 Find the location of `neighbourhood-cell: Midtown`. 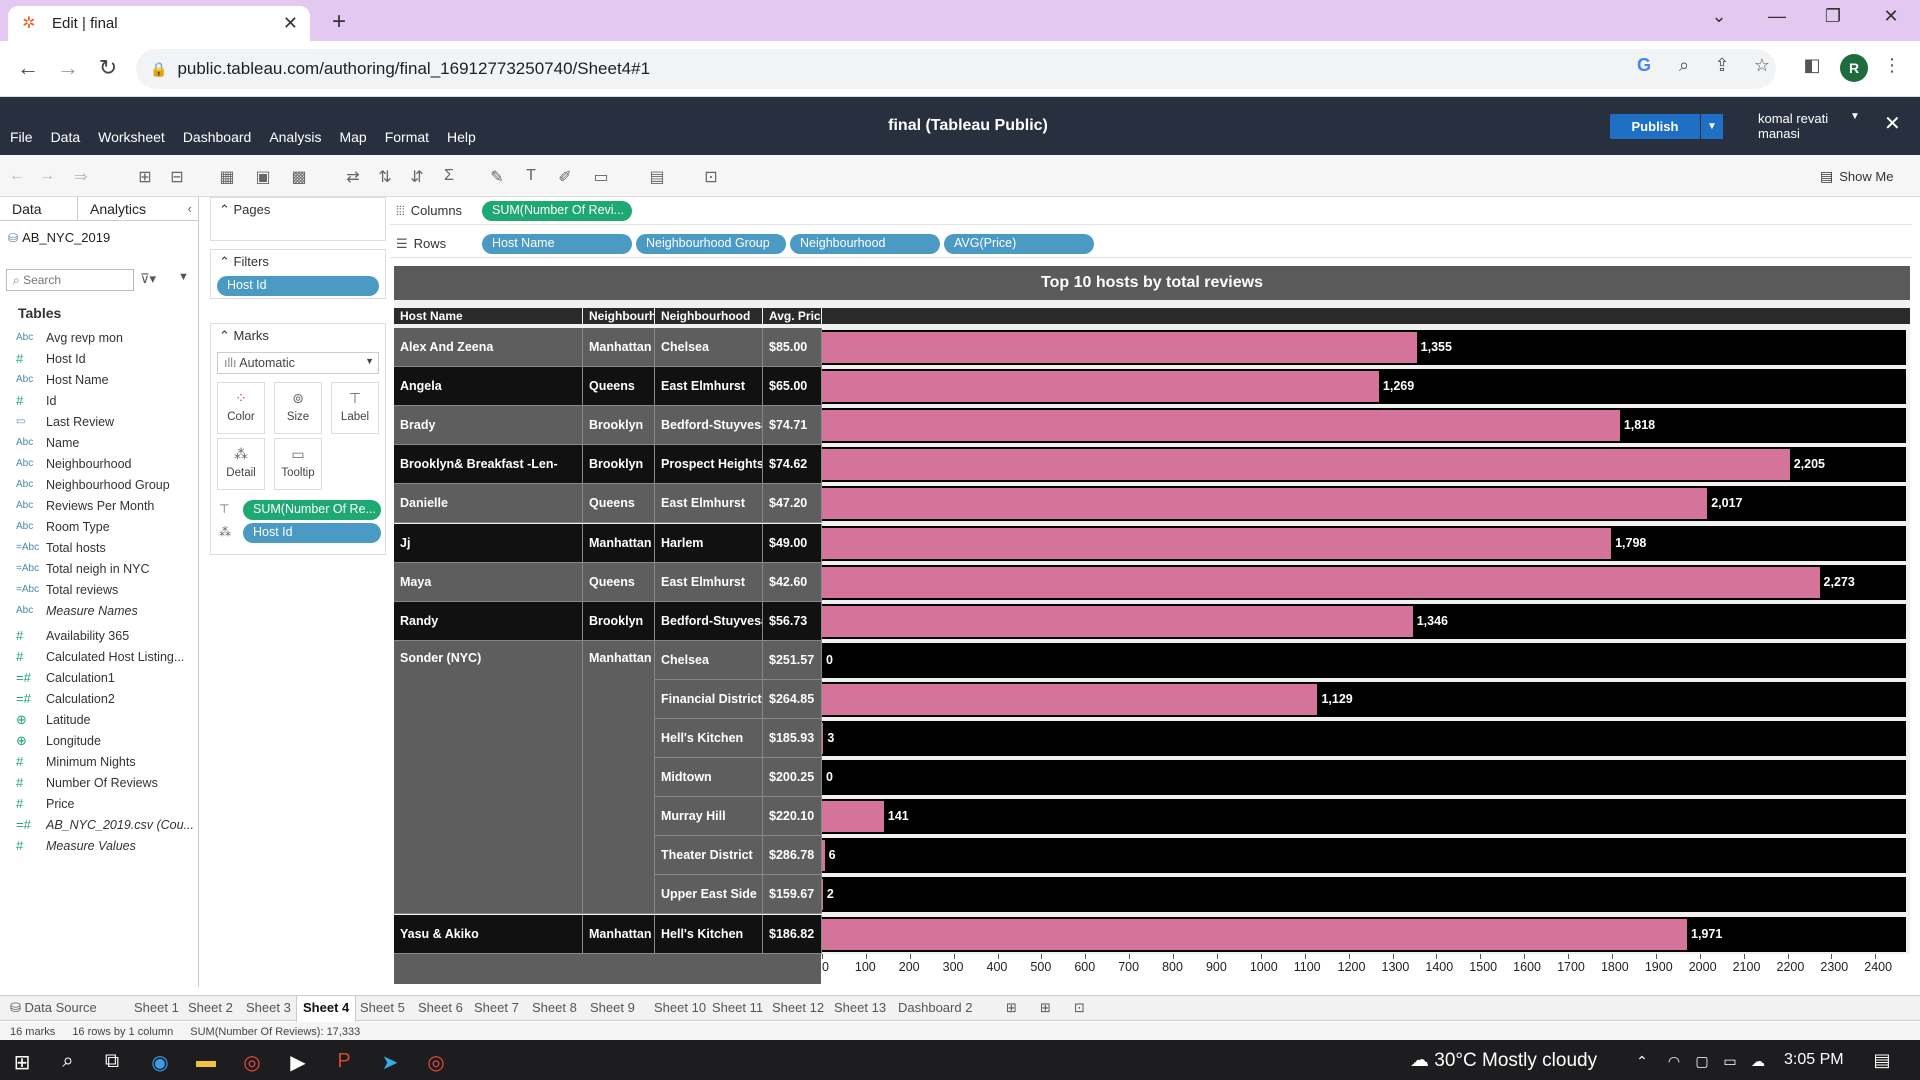

neighbourhood-cell: Midtown is located at coordinates (709, 778).